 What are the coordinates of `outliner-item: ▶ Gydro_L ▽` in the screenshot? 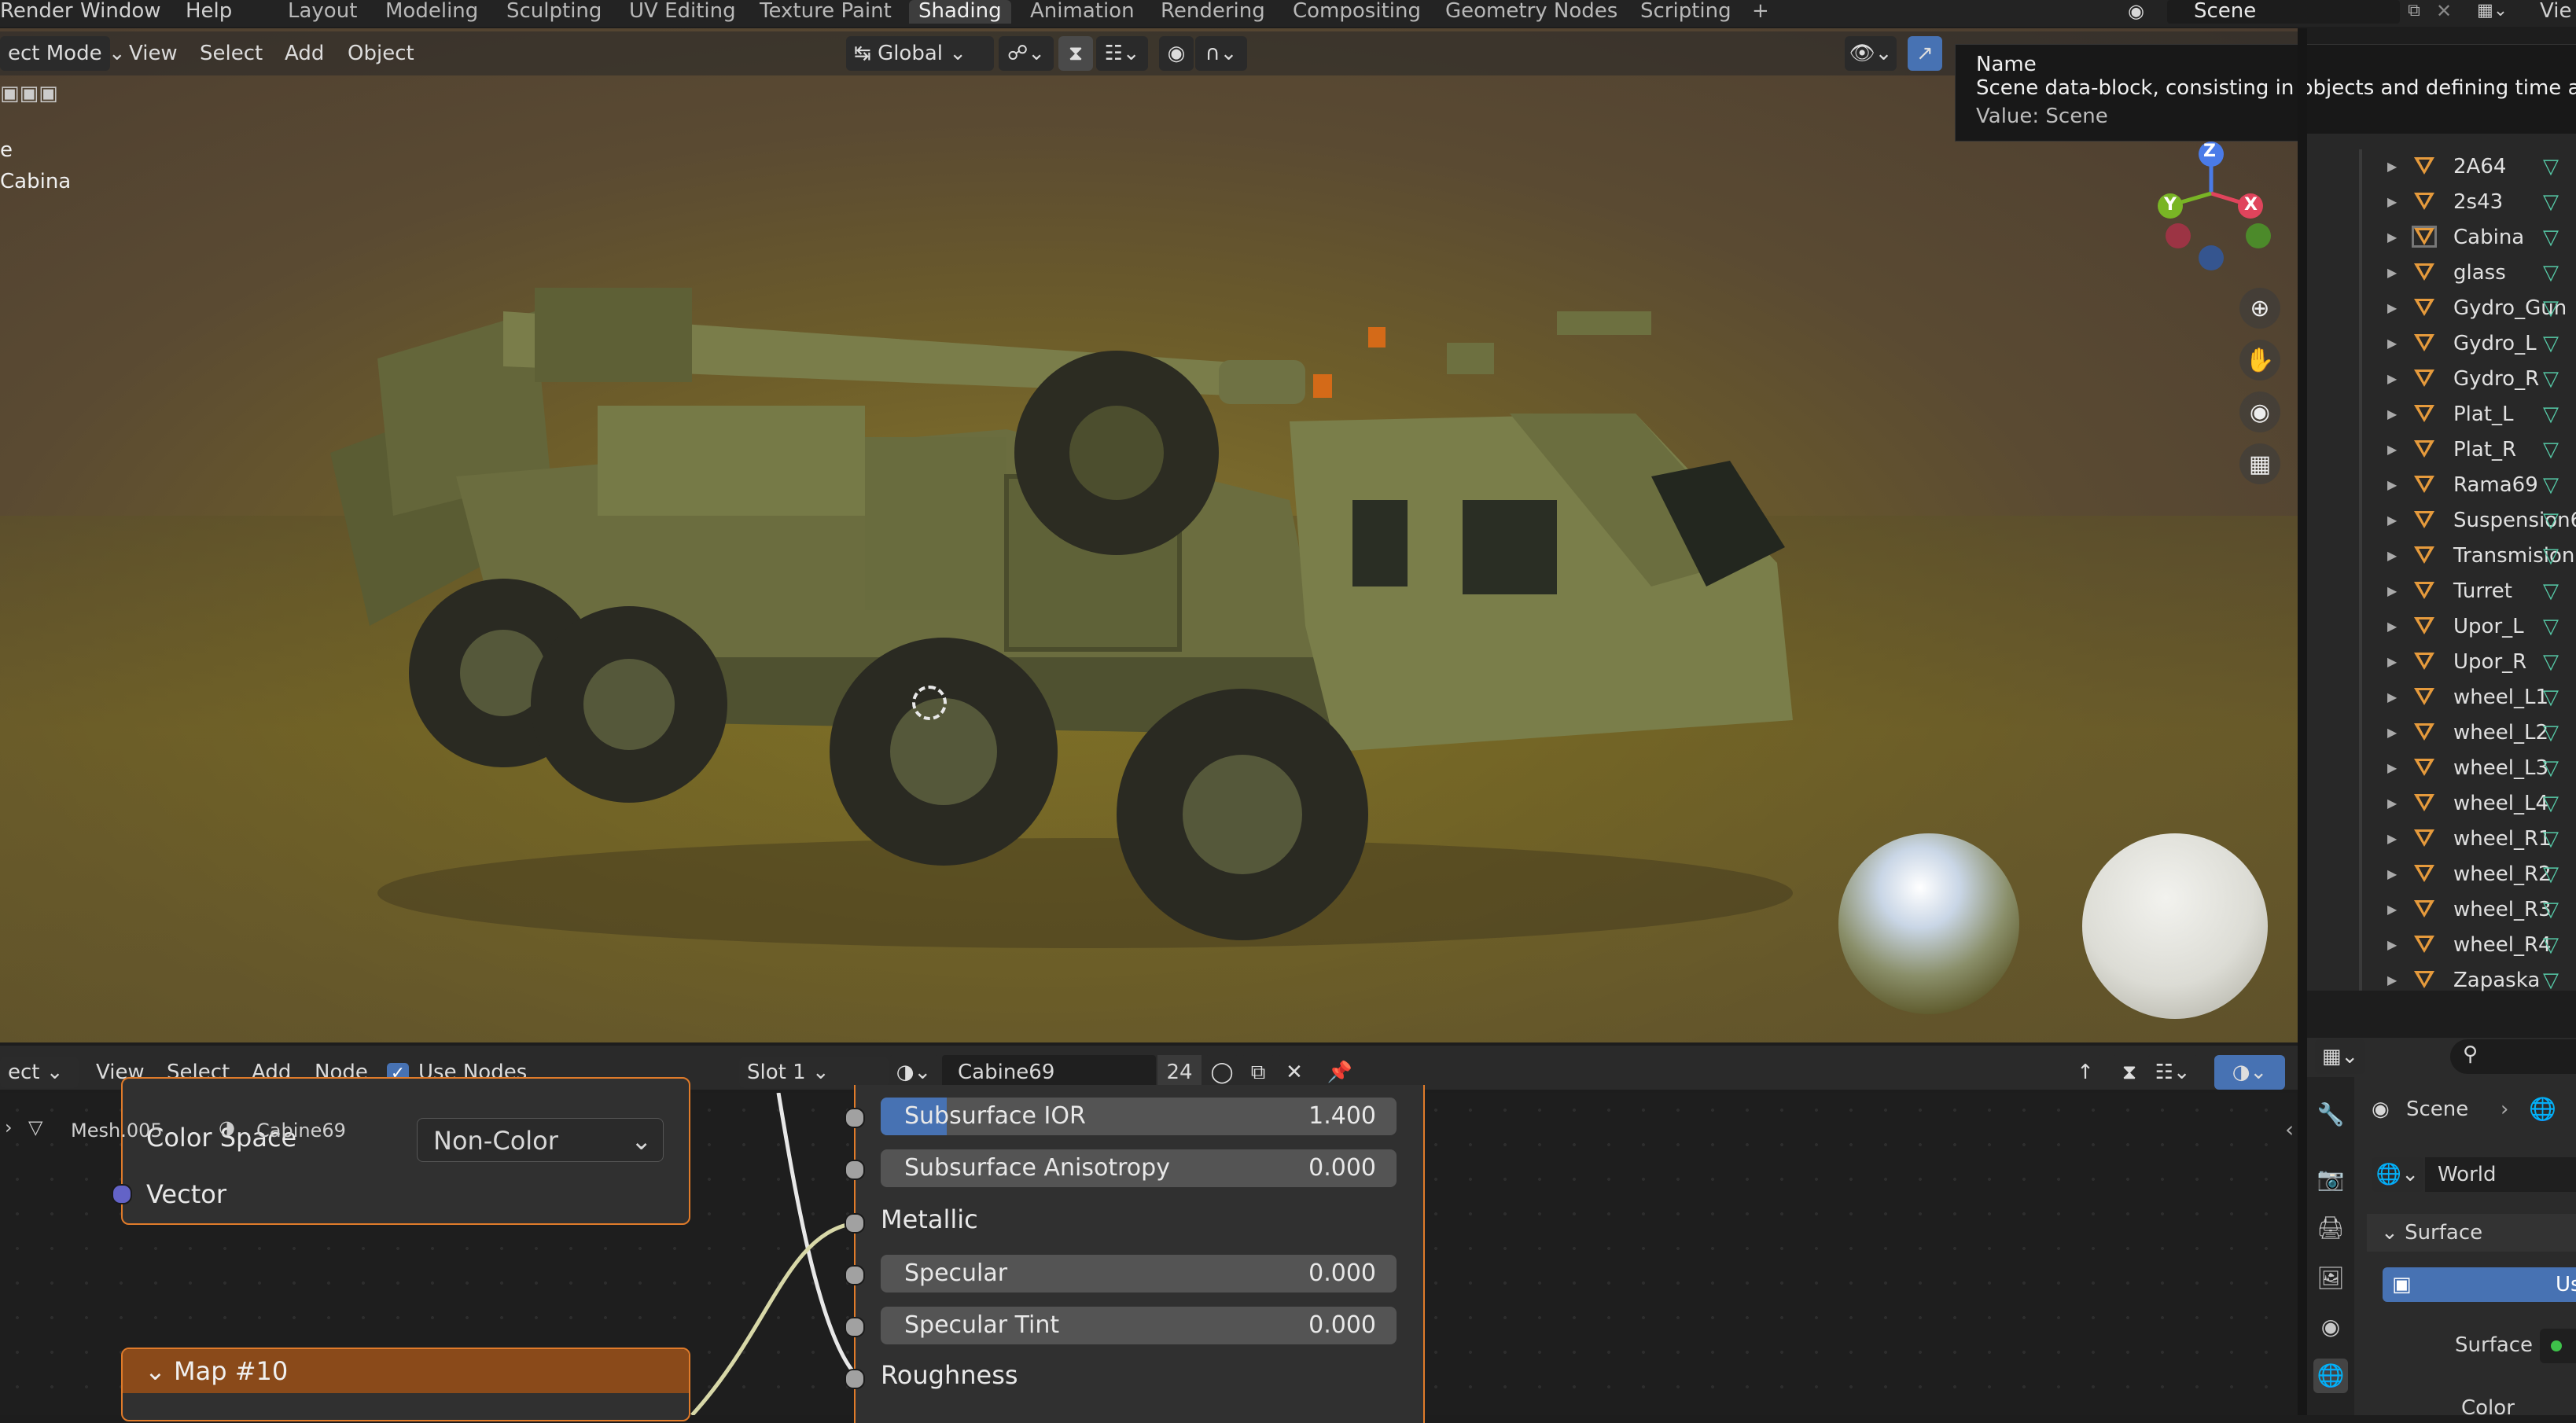 It's located at (2441, 343).